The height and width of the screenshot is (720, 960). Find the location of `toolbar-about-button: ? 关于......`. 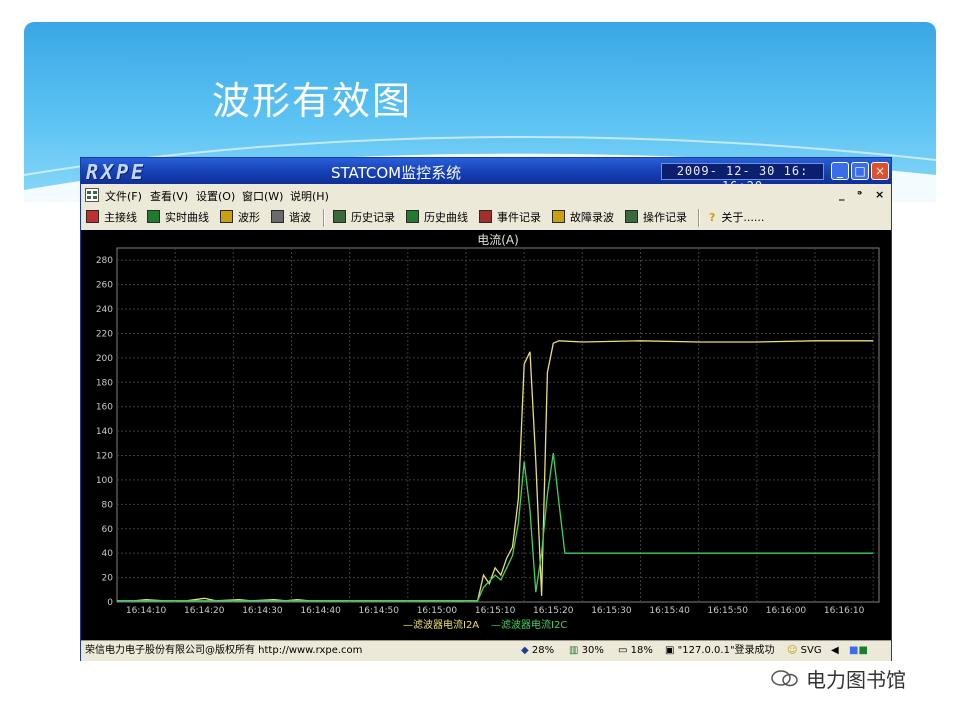

toolbar-about-button: ? 关于...... is located at coordinates (736, 218).